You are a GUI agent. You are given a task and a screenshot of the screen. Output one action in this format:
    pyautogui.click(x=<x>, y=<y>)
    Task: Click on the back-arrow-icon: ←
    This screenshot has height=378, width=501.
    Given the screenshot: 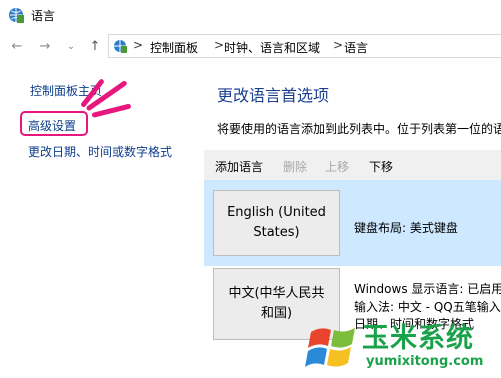 What is the action you would take?
    pyautogui.click(x=17, y=47)
    